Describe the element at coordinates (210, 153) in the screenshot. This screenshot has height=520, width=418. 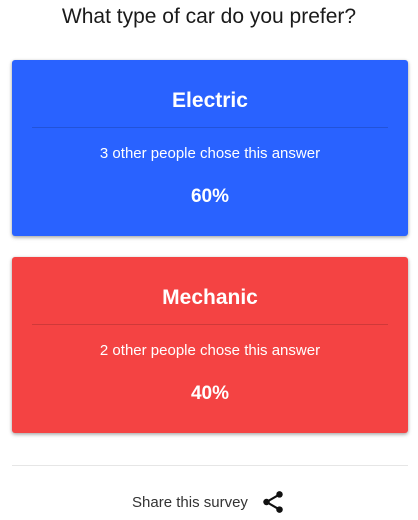
I see `answer-vote-count-text: 3 other people chose this answer` at that location.